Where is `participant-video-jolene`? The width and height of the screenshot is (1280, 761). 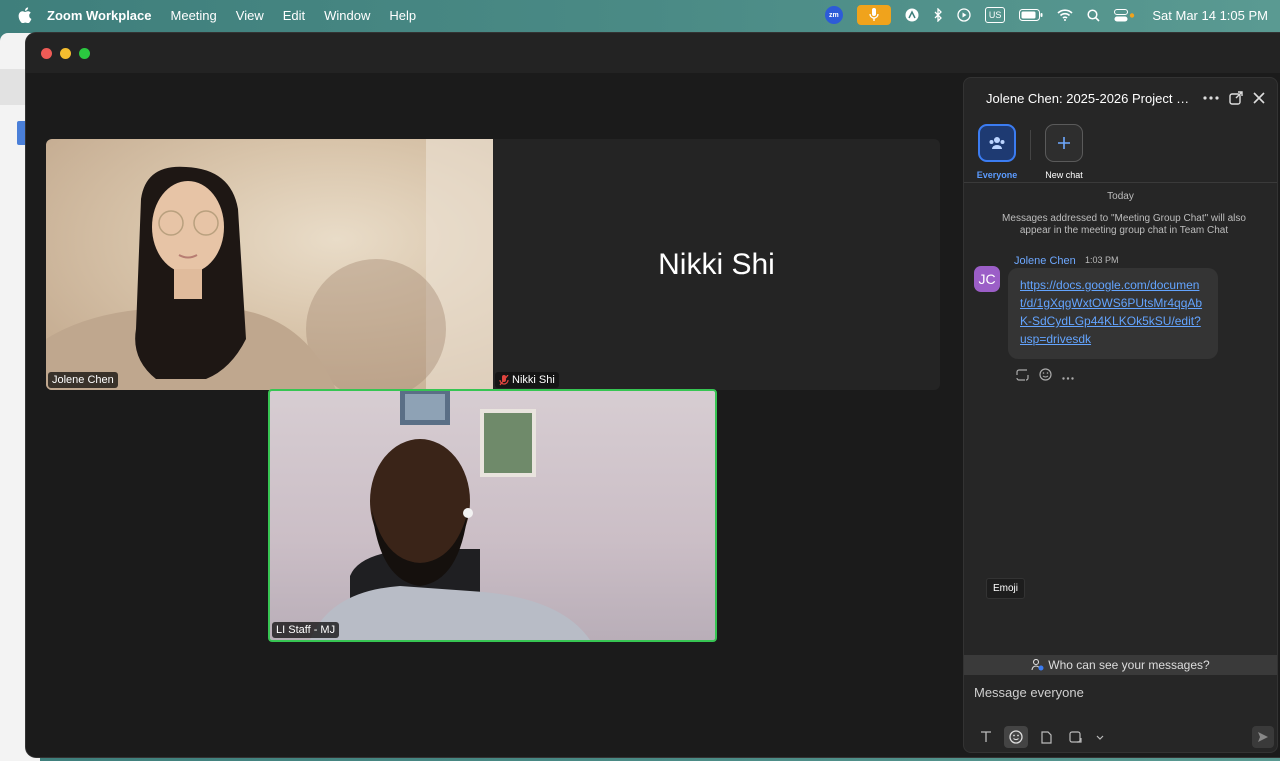 participant-video-jolene is located at coordinates (269, 264).